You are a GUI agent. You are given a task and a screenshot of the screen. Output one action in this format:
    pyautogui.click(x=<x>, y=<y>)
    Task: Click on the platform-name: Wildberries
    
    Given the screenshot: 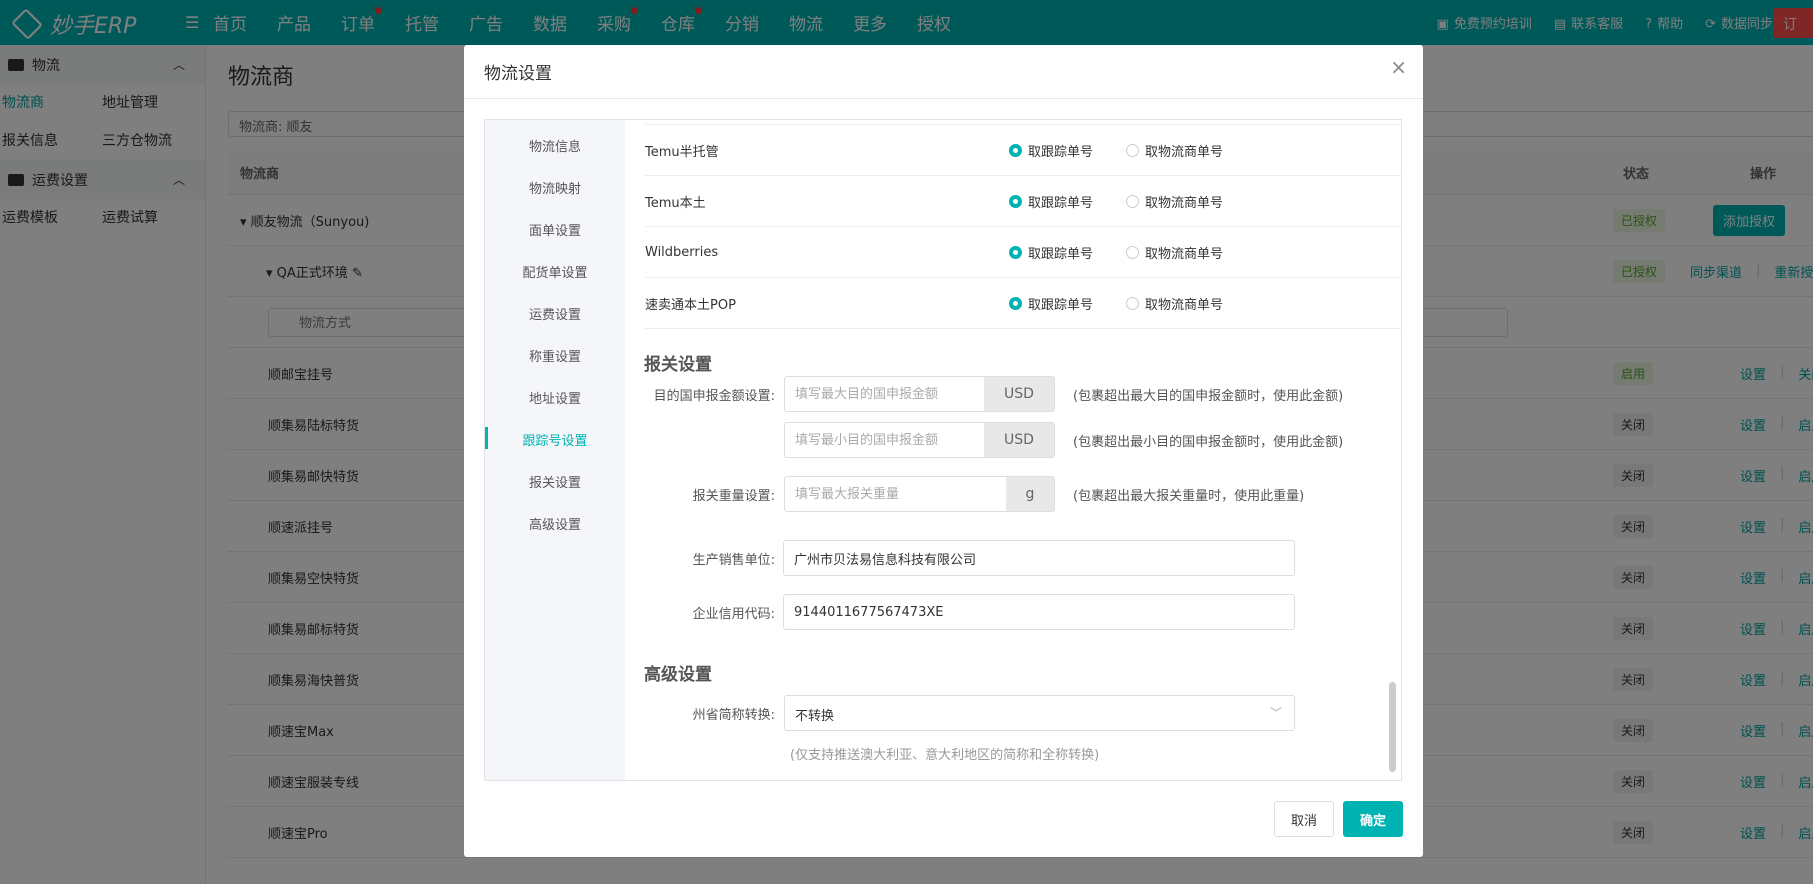 What is the action you would take?
    pyautogui.click(x=682, y=252)
    